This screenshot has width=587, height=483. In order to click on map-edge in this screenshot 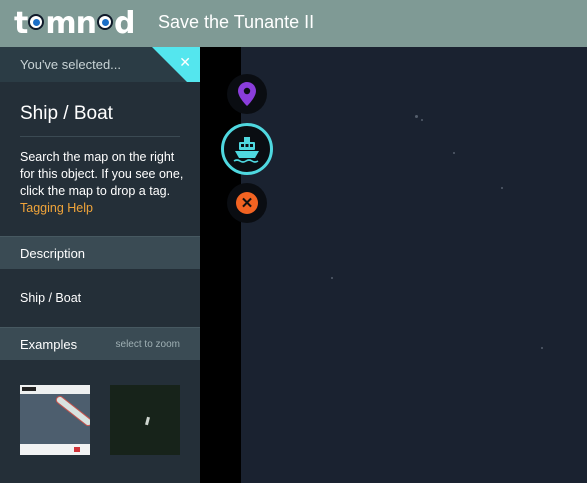, I will do `click(220, 265)`.